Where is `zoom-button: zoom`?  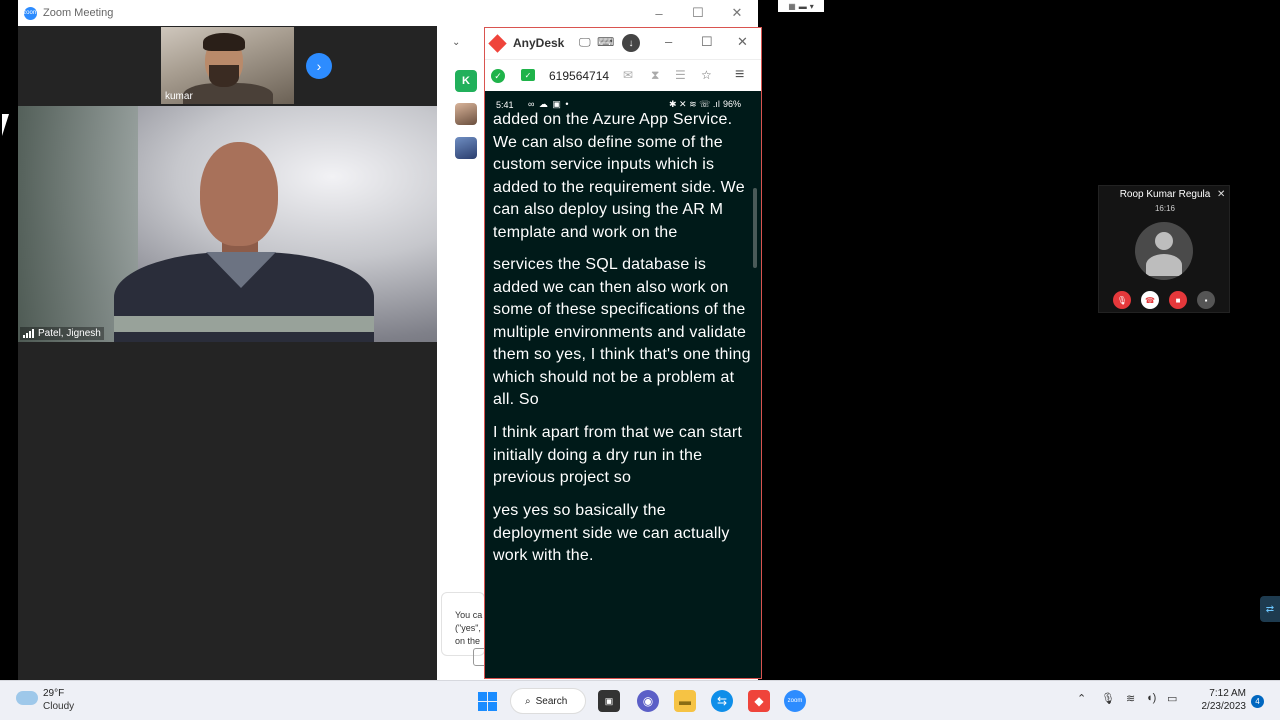
zoom-button: zoom is located at coordinates (795, 701).